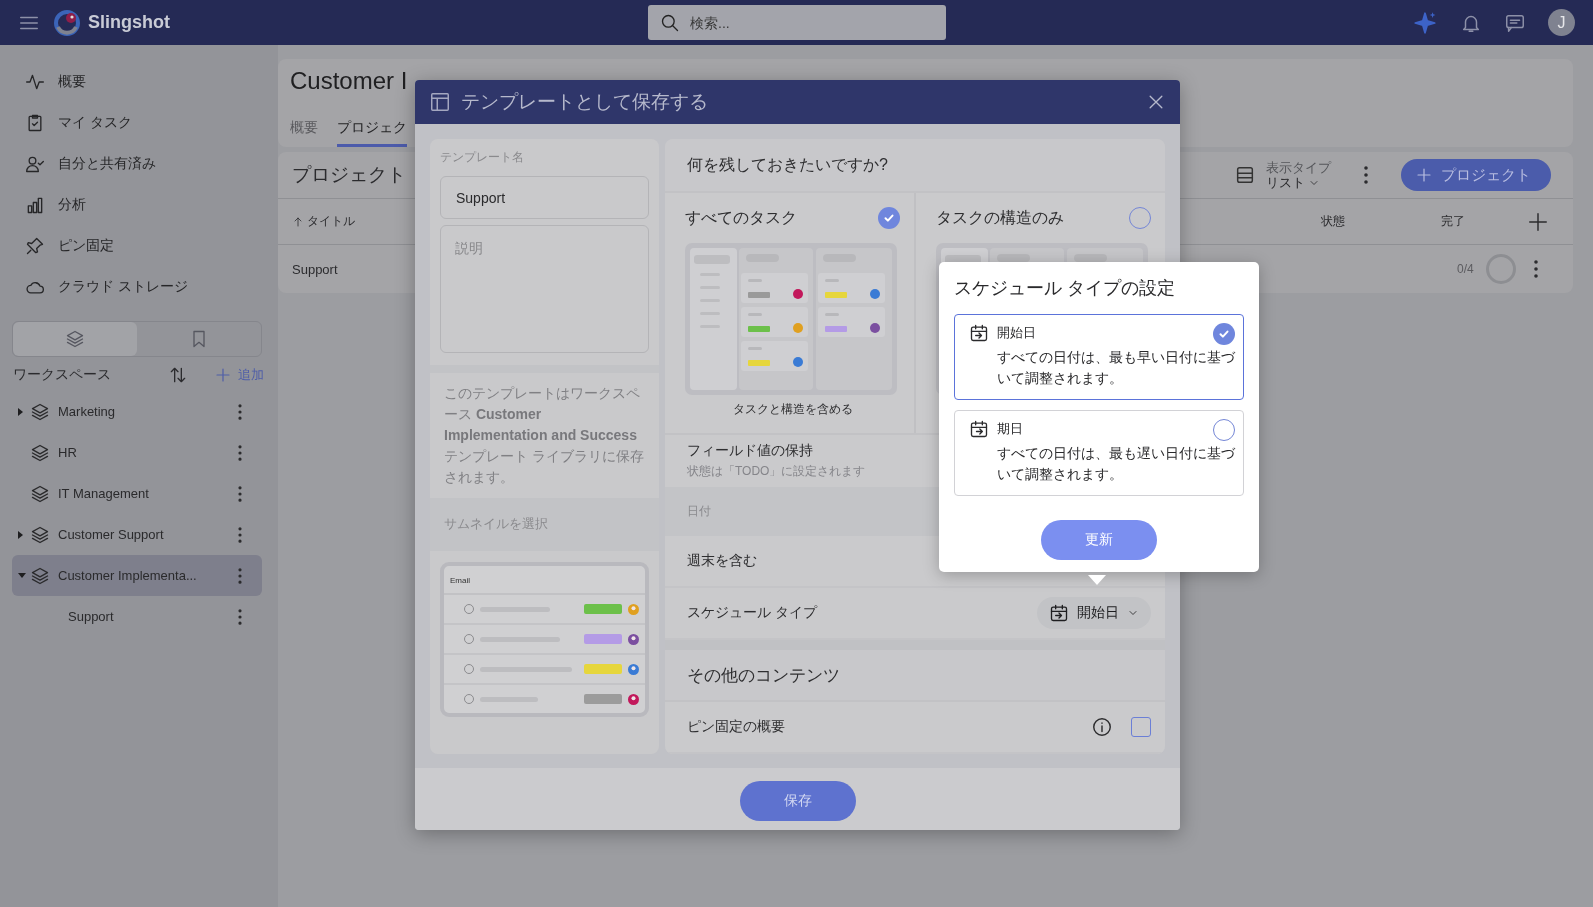 This screenshot has width=1593, height=907. Describe the element at coordinates (87, 411) in the screenshot. I see `workspace-name: Marketing` at that location.